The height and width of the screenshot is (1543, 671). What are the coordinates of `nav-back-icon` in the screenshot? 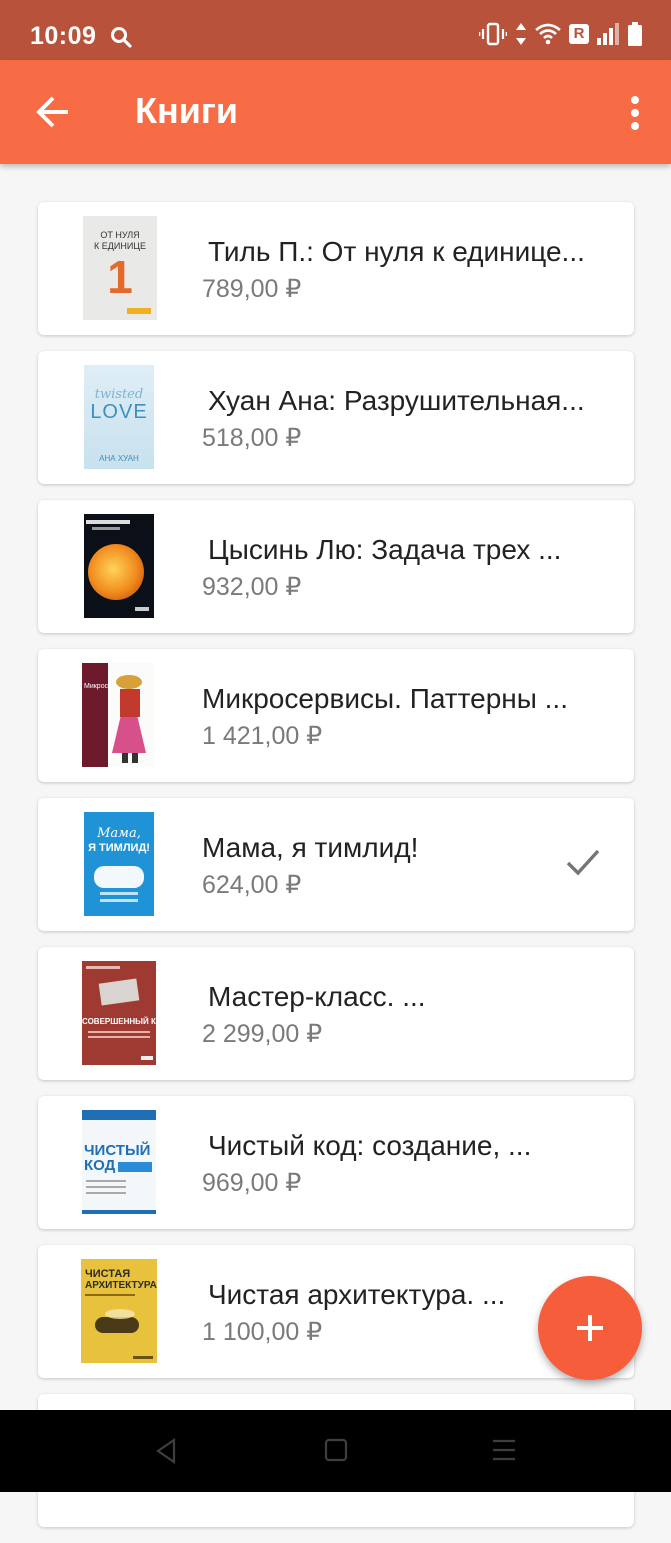 It's located at (166, 1451).